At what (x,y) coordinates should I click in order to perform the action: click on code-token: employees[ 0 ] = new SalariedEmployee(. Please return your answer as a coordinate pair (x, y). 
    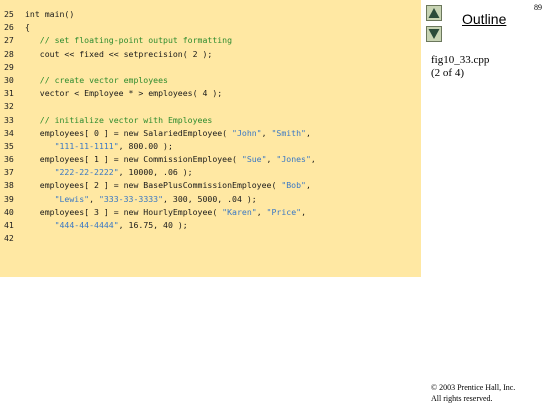
    Looking at the image, I should click on (129, 132).